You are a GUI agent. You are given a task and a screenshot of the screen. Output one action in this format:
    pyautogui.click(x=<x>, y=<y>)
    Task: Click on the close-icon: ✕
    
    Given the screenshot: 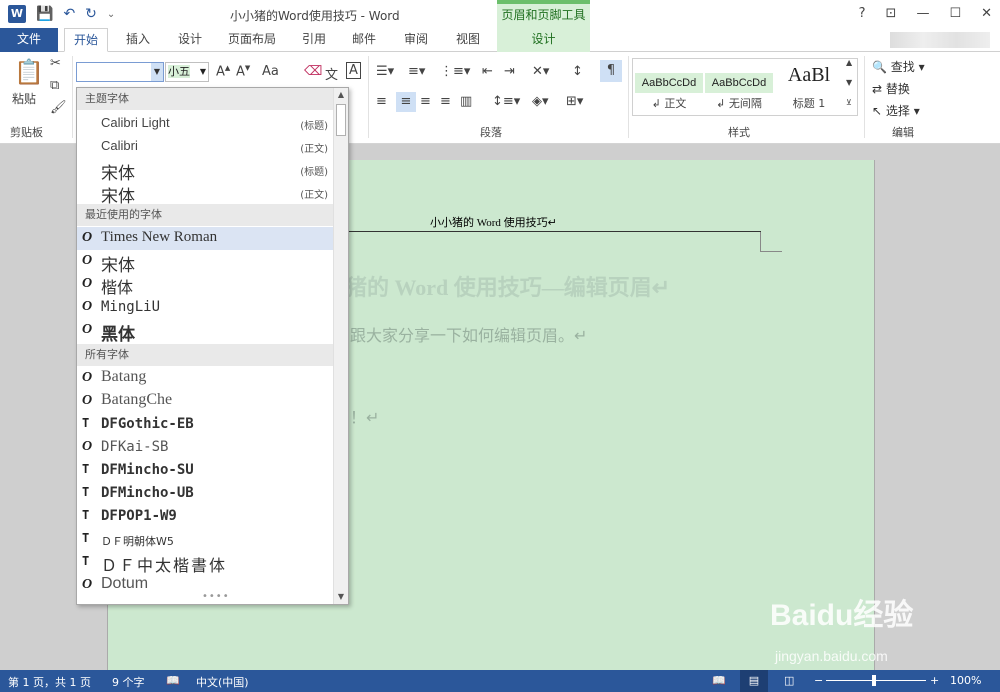 What is the action you would take?
    pyautogui.click(x=986, y=13)
    